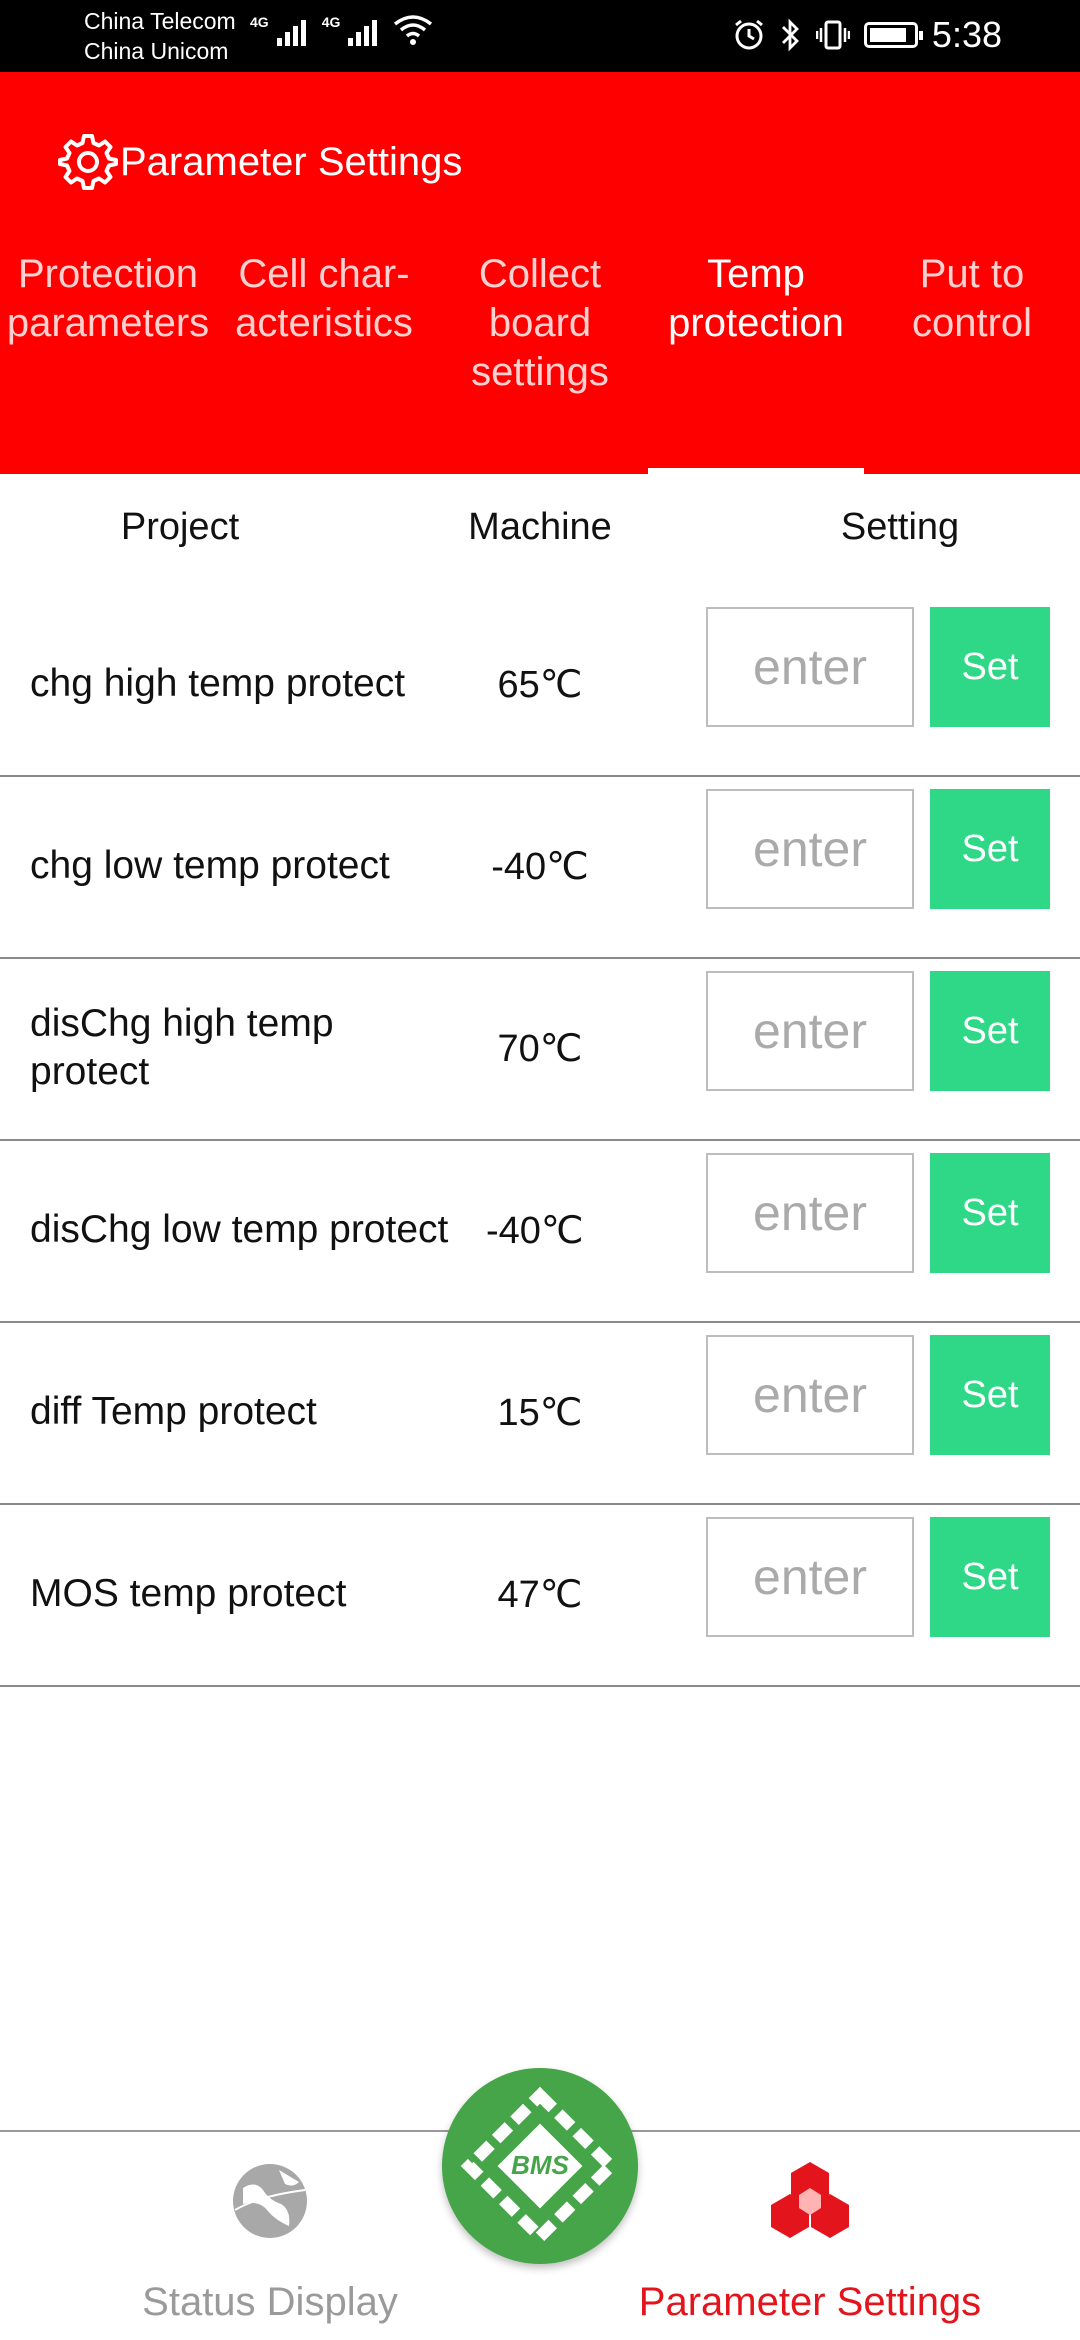  What do you see at coordinates (756, 471) in the screenshot?
I see `active-tab-indicator` at bounding box center [756, 471].